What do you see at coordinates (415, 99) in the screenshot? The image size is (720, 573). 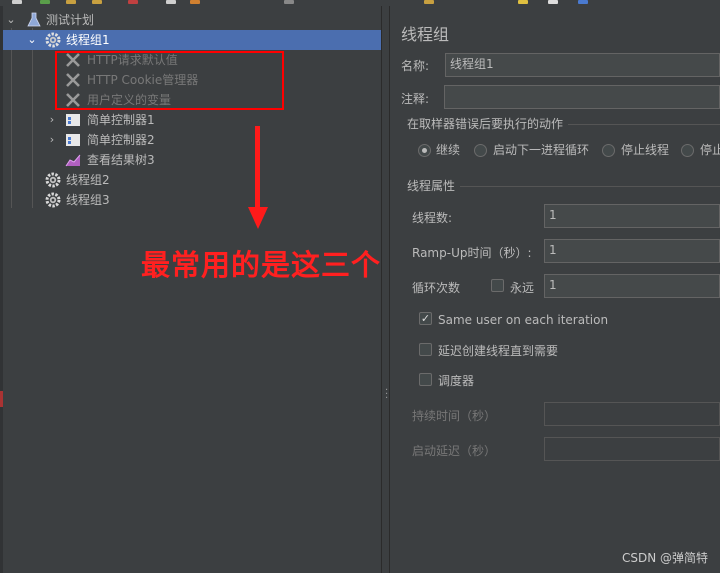 I see `comment-label: 注释:` at bounding box center [415, 99].